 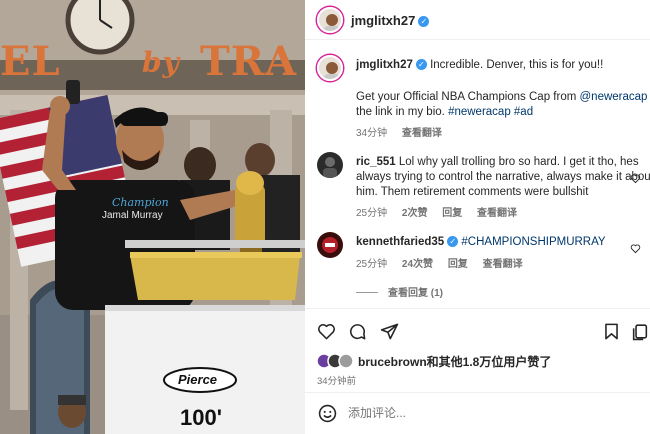 What do you see at coordinates (533, 242) in the screenshot?
I see `comment-kenneth-hashtag: #CHAMPIONSHIPMURRAY` at bounding box center [533, 242].